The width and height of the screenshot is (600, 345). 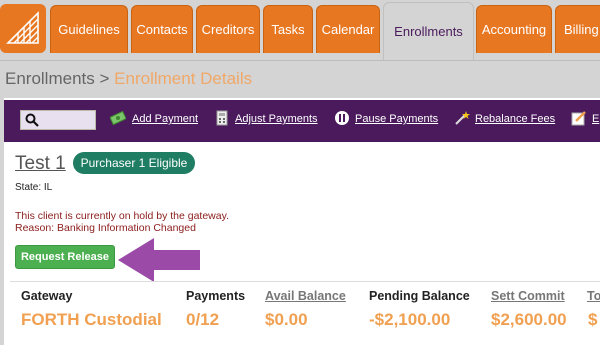 I want to click on value-pending-balance: -$2,100.00, so click(x=410, y=319).